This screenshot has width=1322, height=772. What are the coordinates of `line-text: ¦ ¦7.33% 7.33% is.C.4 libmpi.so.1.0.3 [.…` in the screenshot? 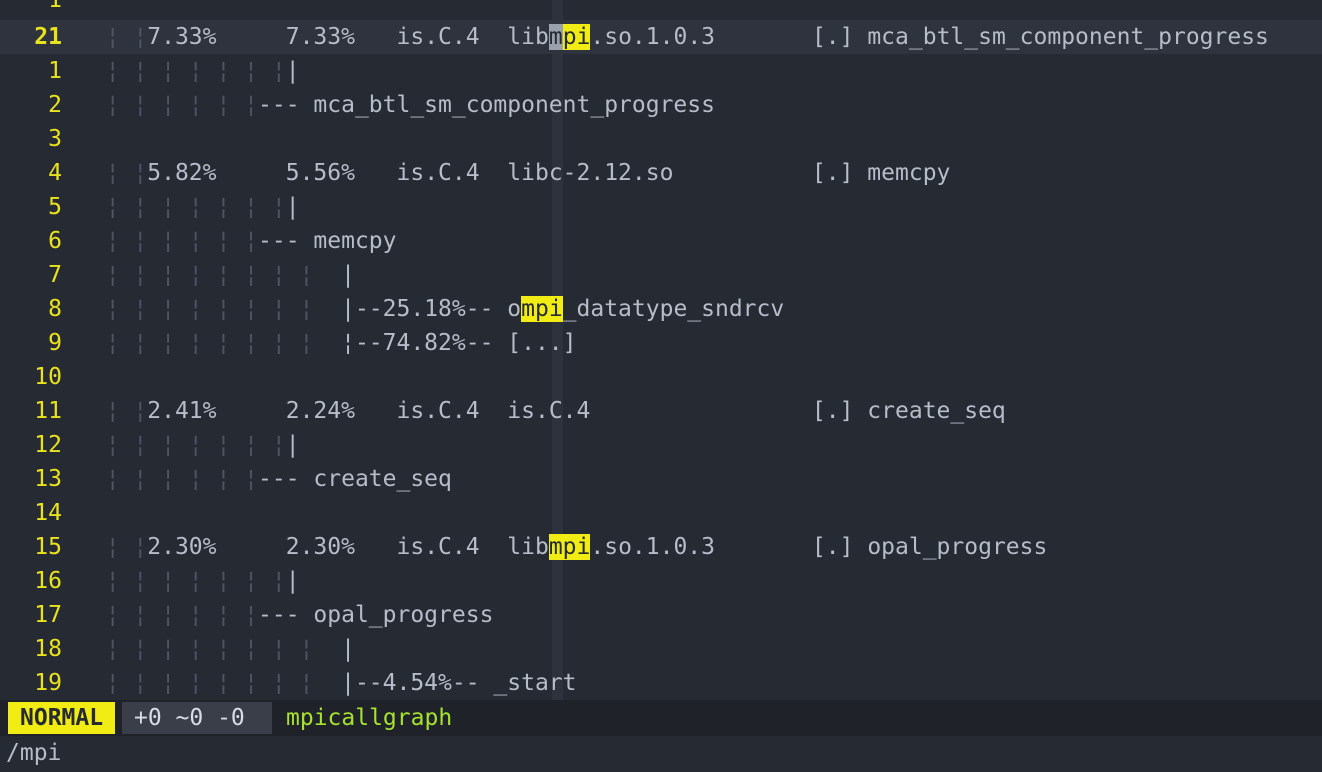 It's located at (673, 37).